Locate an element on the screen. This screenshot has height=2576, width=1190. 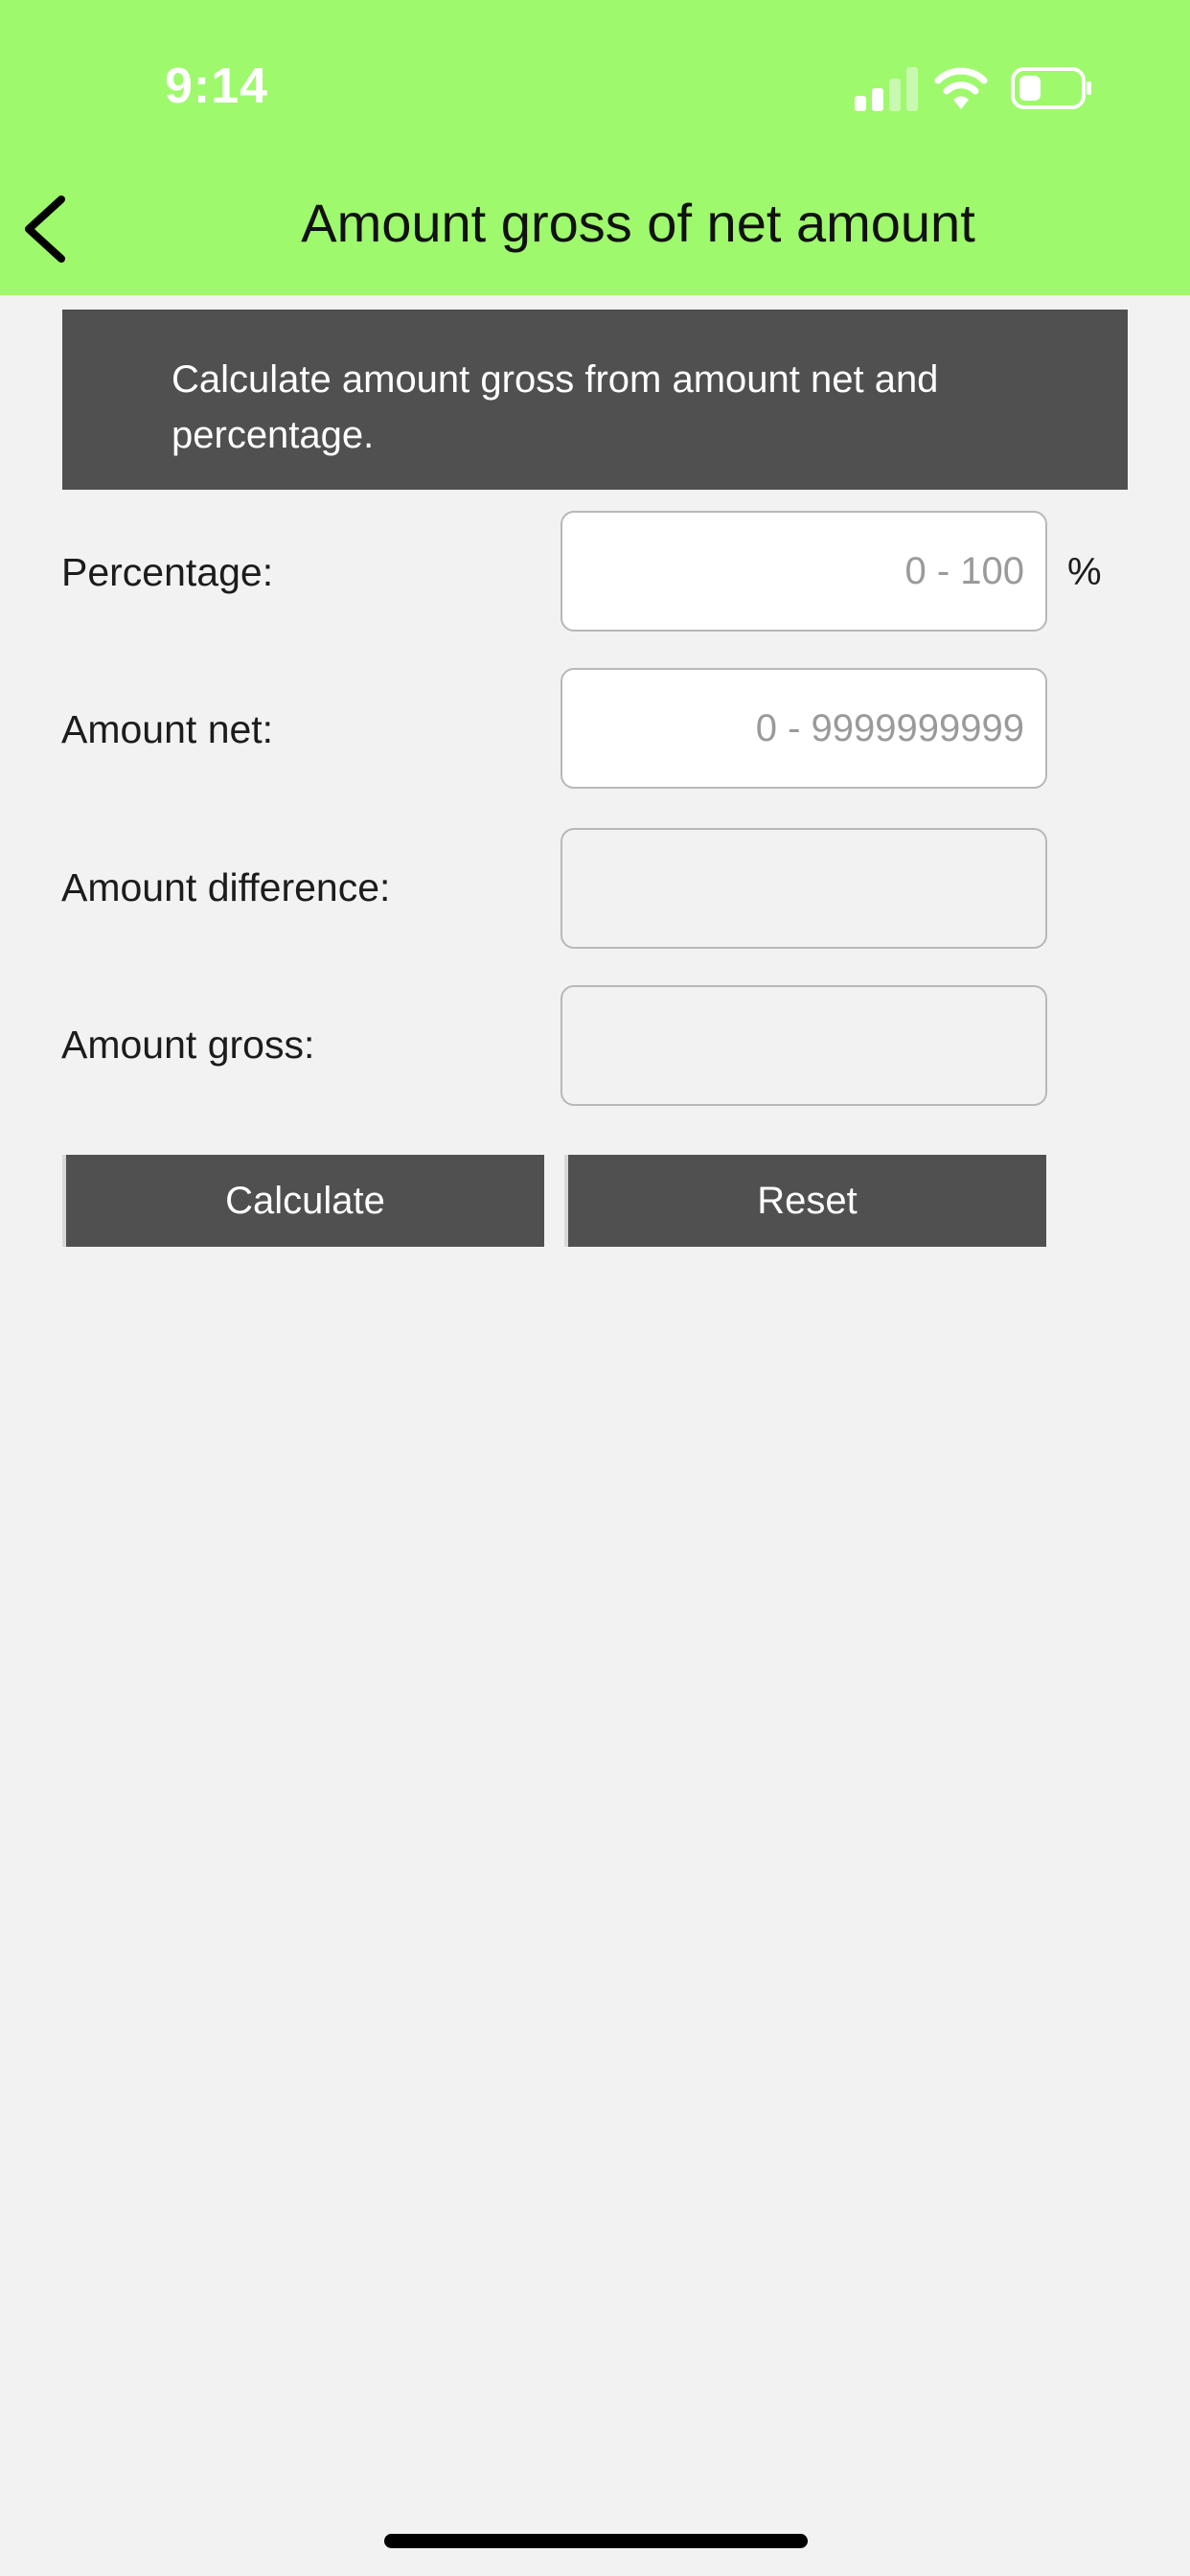
reset-button: Reset is located at coordinates (805, 1201).